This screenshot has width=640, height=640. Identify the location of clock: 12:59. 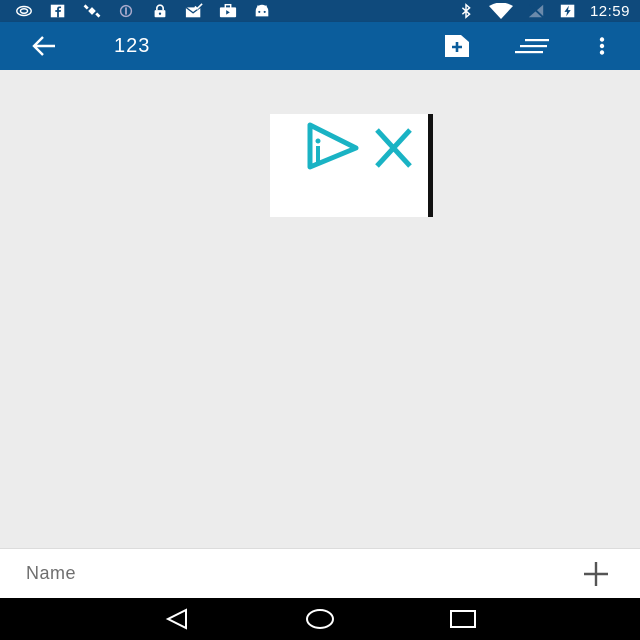
(609, 11).